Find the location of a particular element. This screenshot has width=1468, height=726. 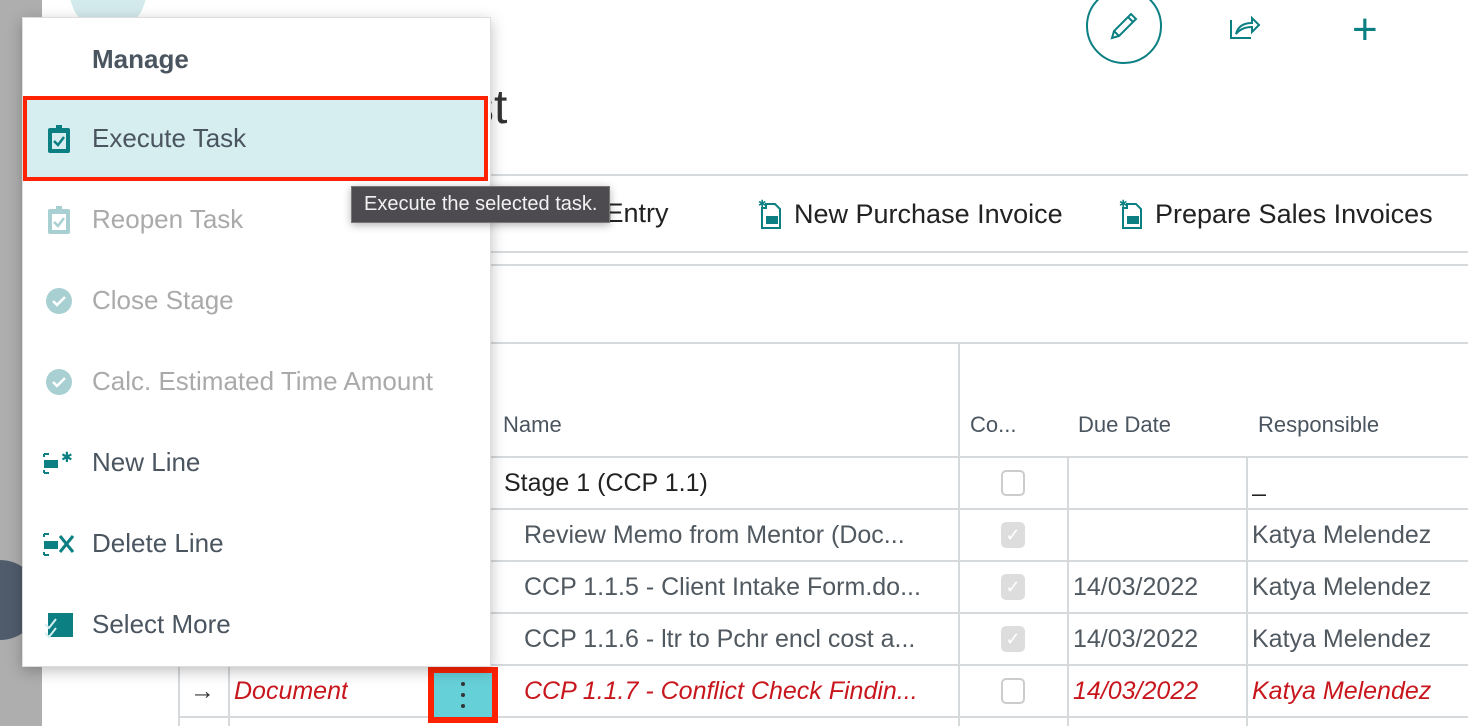

select-more-icon is located at coordinates (57, 625).